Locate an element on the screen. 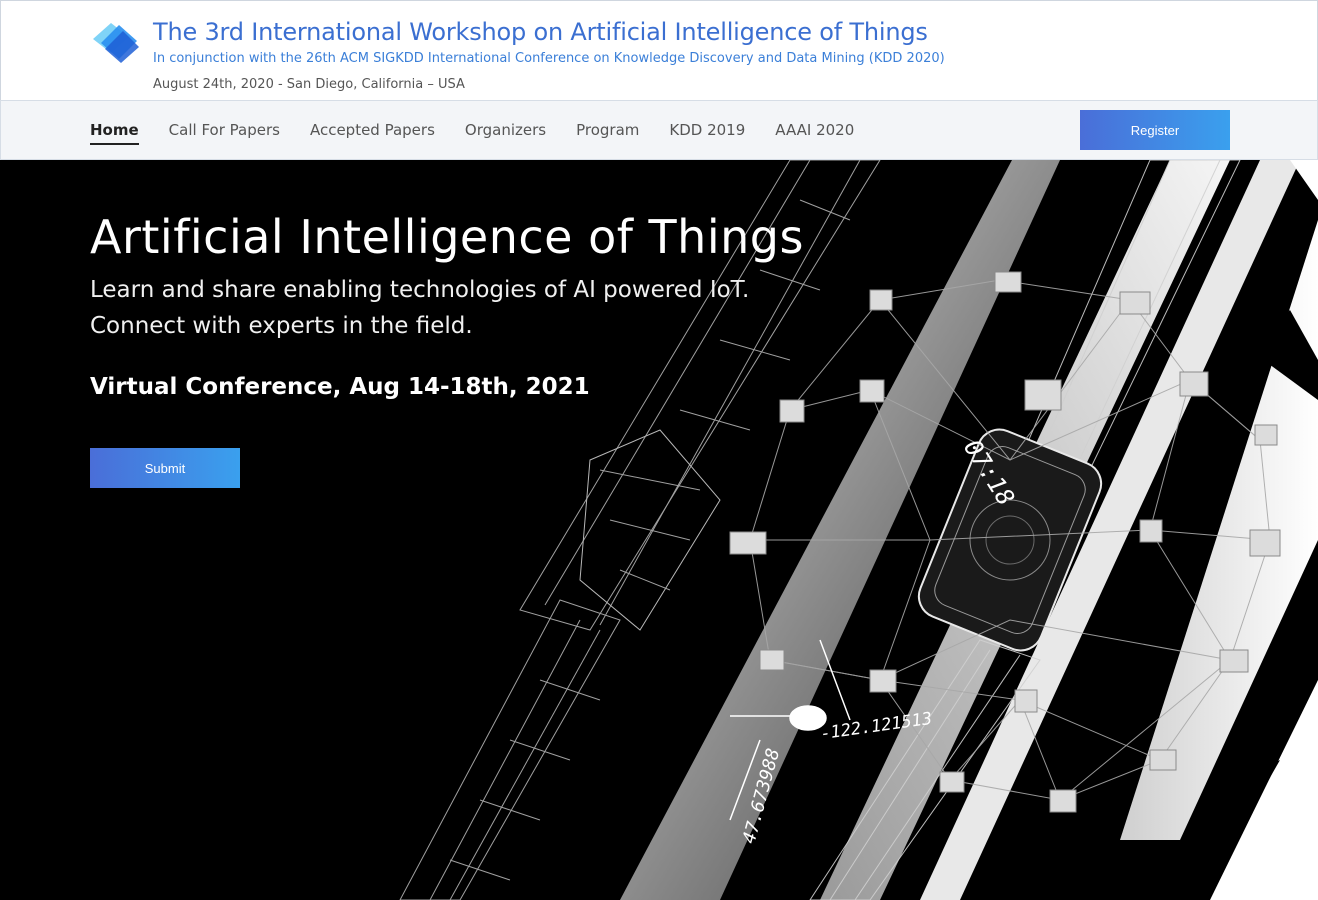  nav-item-accepted-papers: Accepted Papers is located at coordinates (372, 130).